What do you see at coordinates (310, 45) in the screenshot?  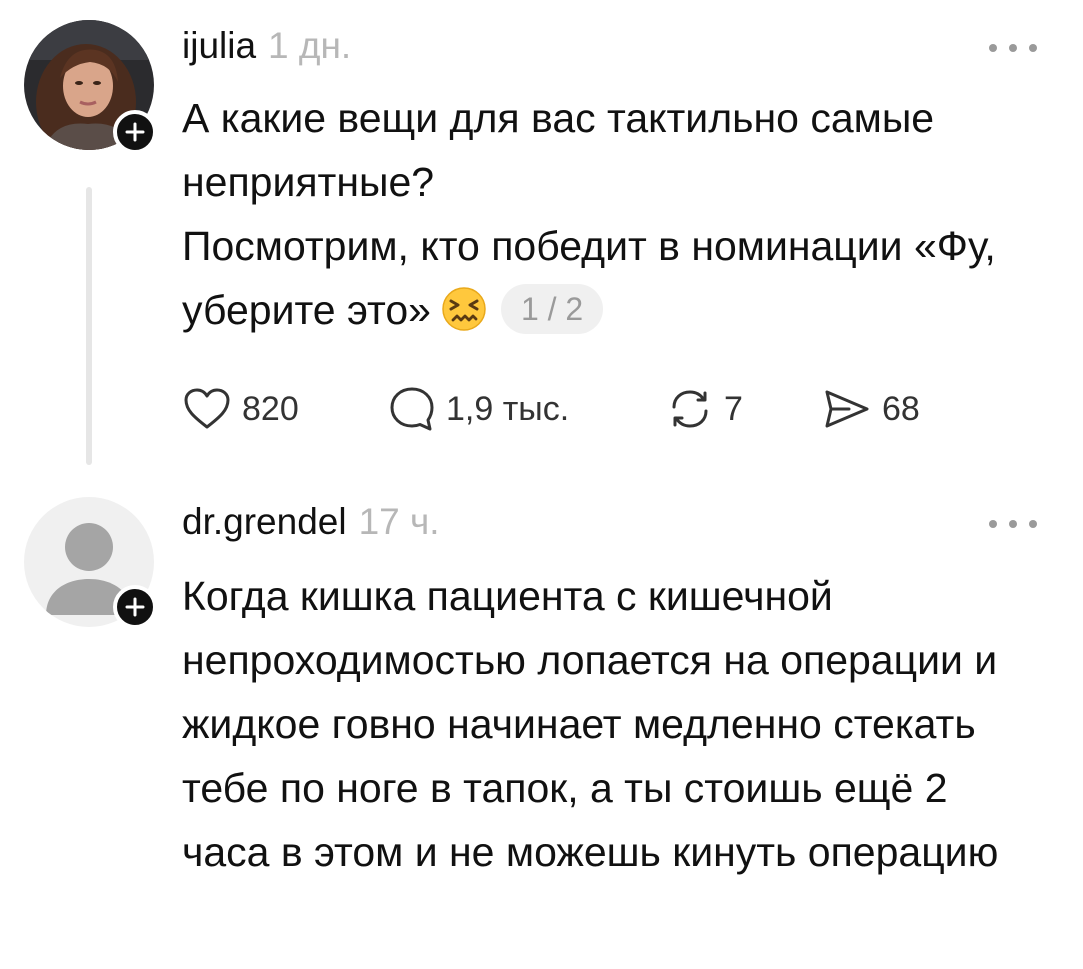 I see `post-time: 1 дн.` at bounding box center [310, 45].